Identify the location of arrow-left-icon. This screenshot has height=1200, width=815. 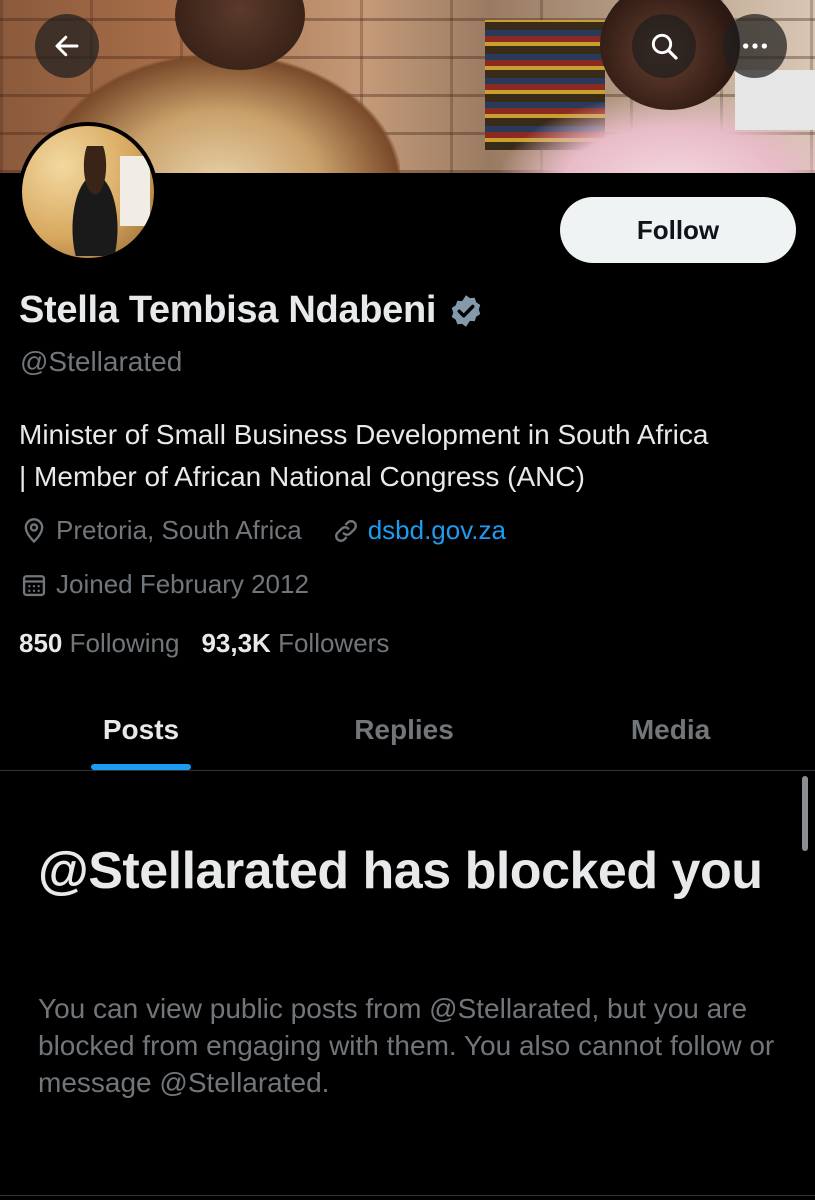
(67, 46).